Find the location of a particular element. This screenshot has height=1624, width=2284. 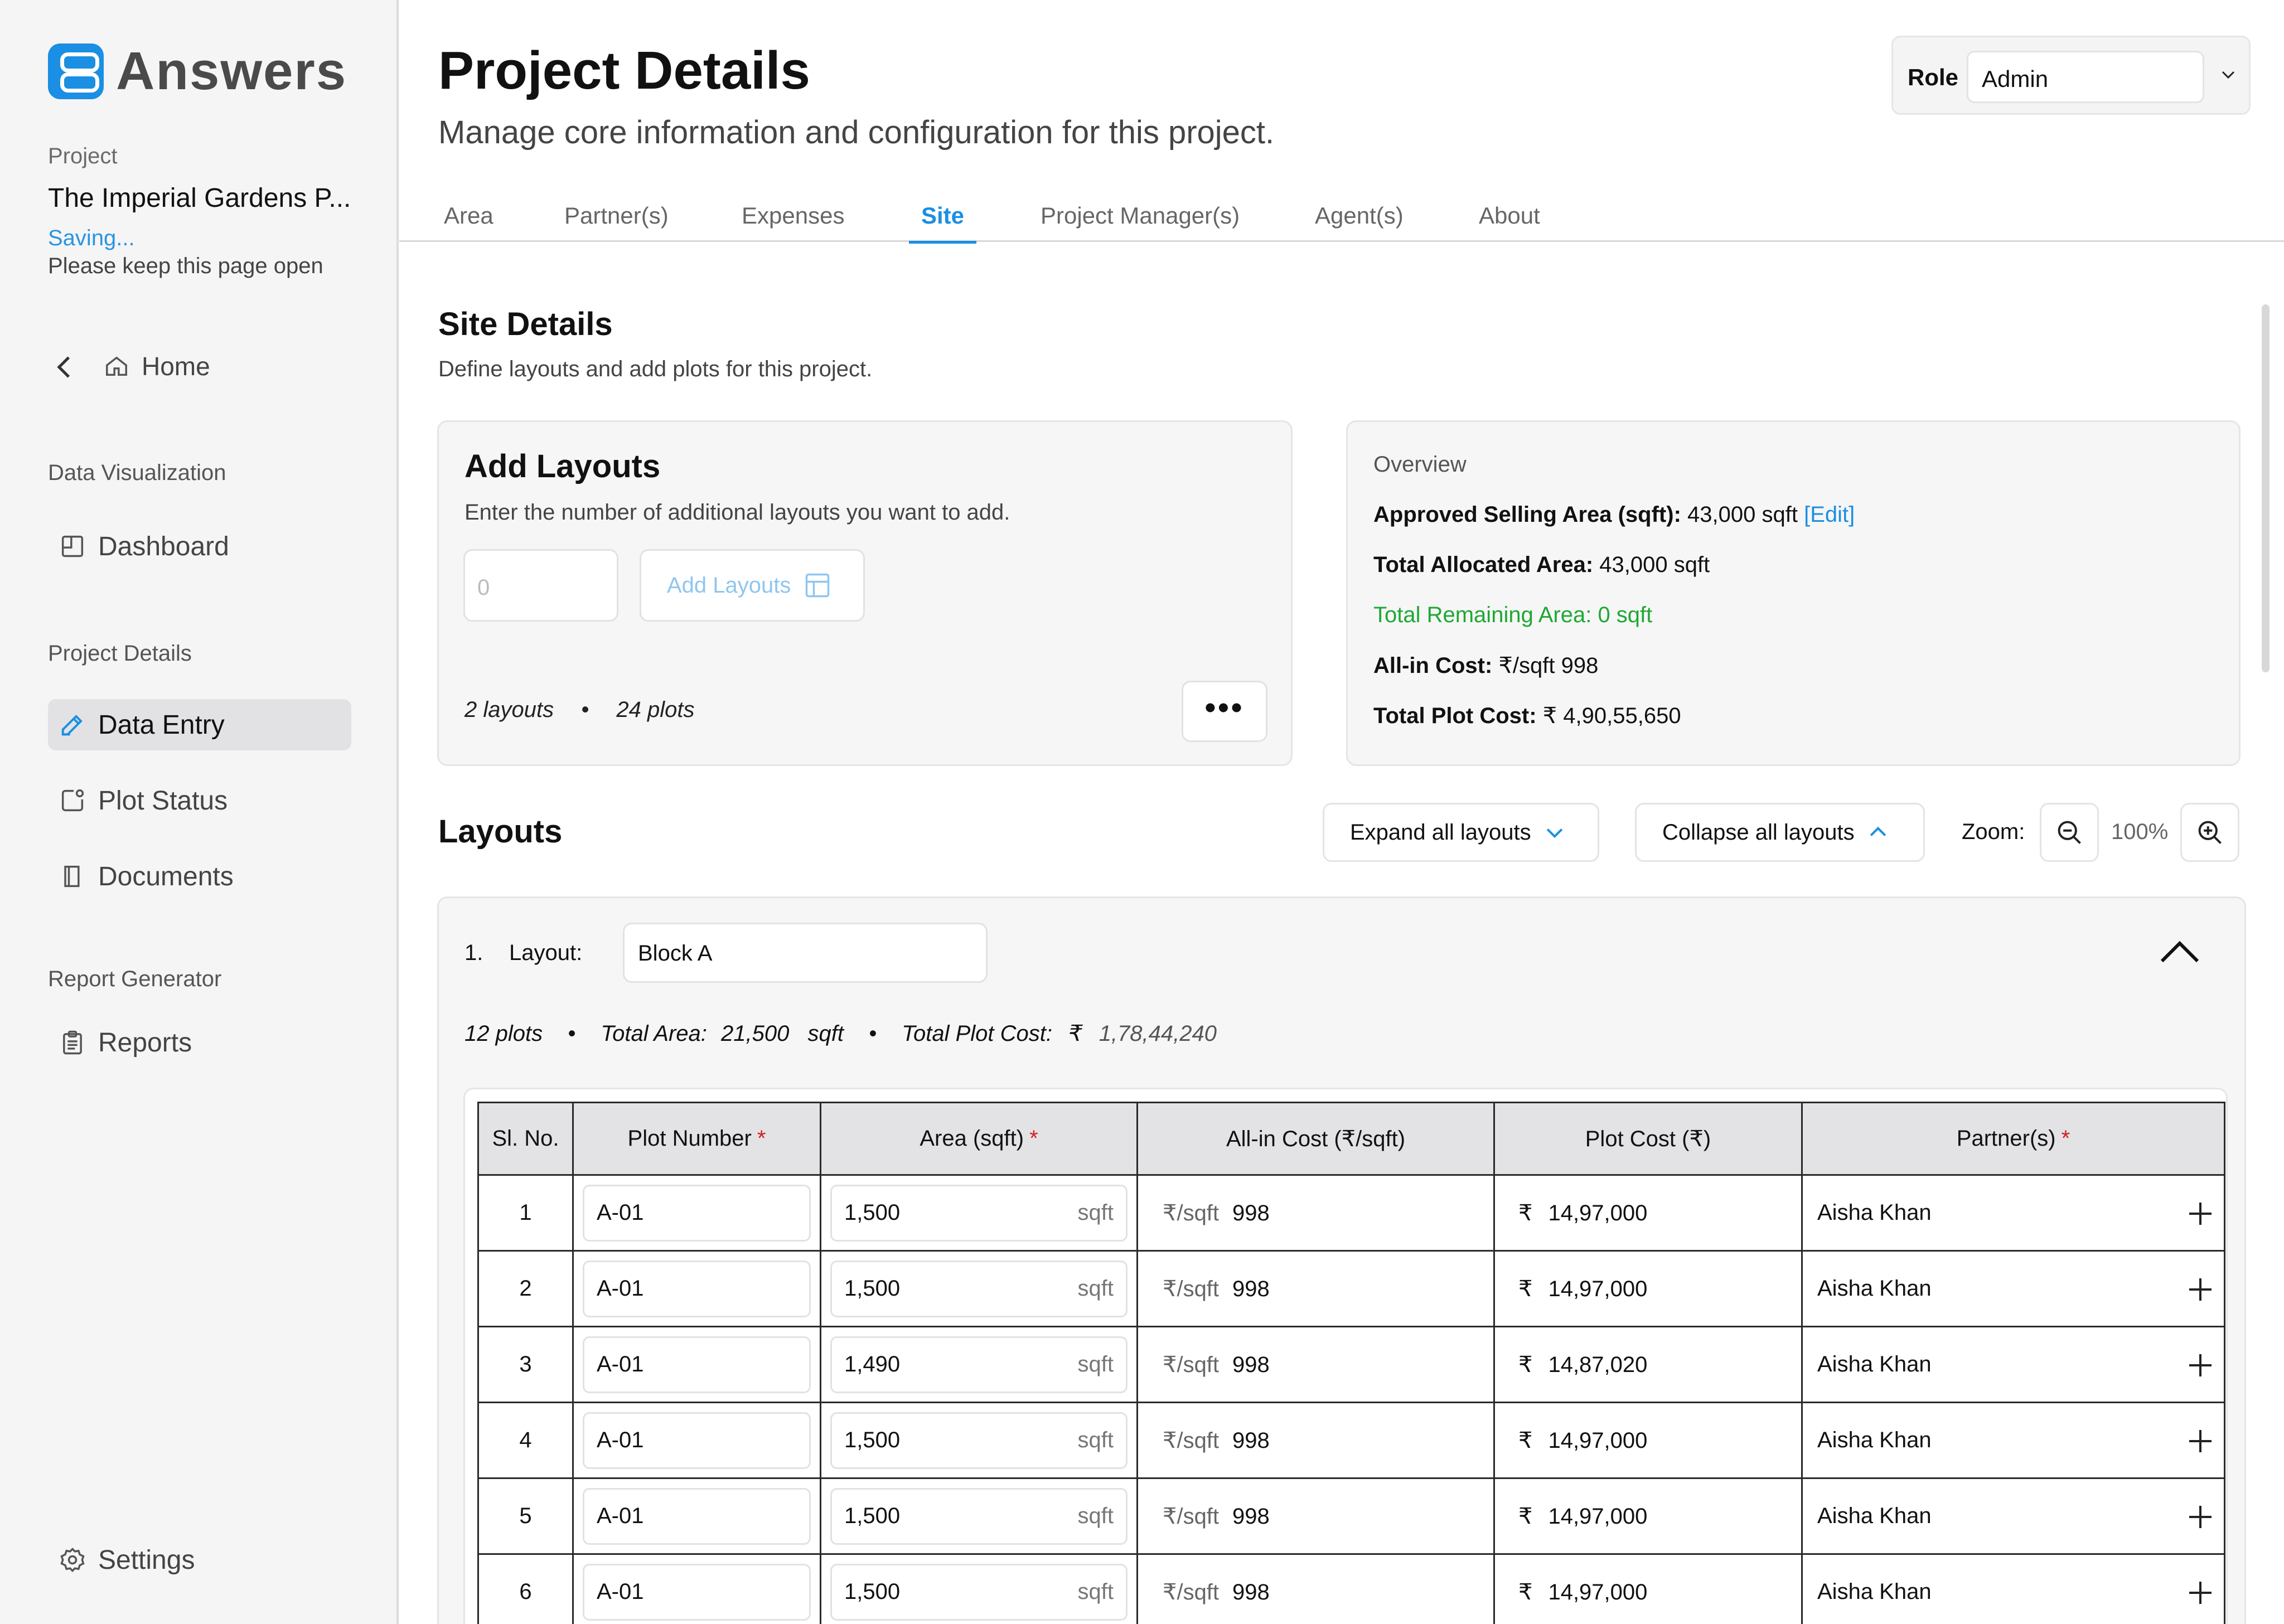

sidebar-item-label: Reports is located at coordinates (145, 1042).